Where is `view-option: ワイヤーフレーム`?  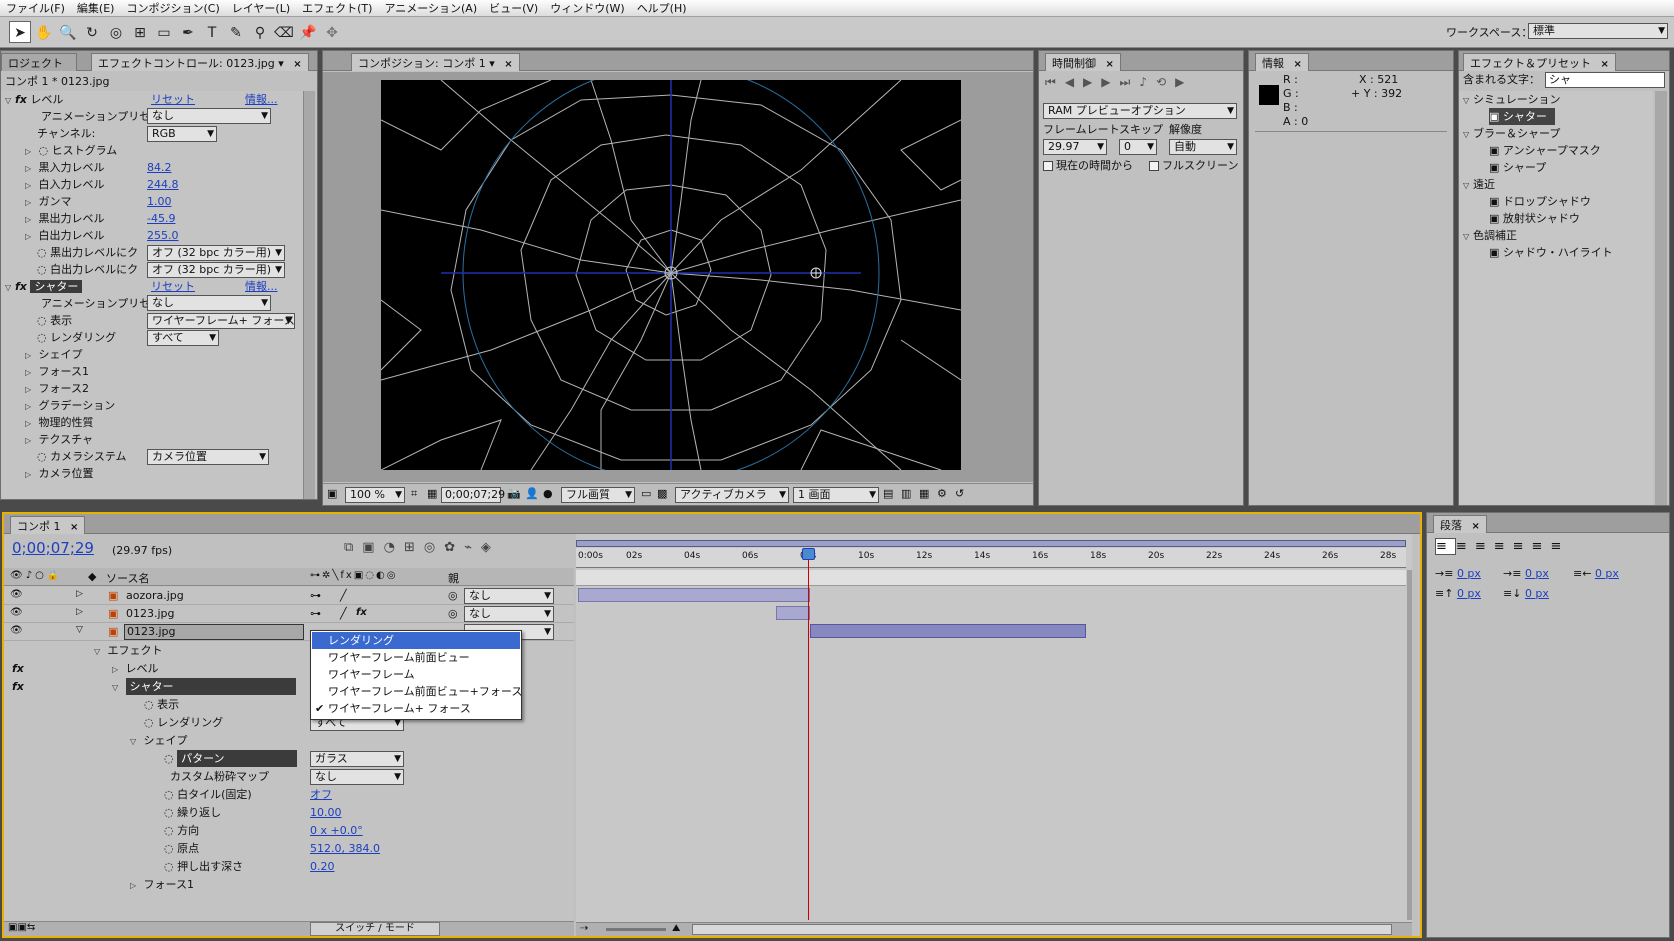
view-option: ワイヤーフレーム is located at coordinates (416, 674).